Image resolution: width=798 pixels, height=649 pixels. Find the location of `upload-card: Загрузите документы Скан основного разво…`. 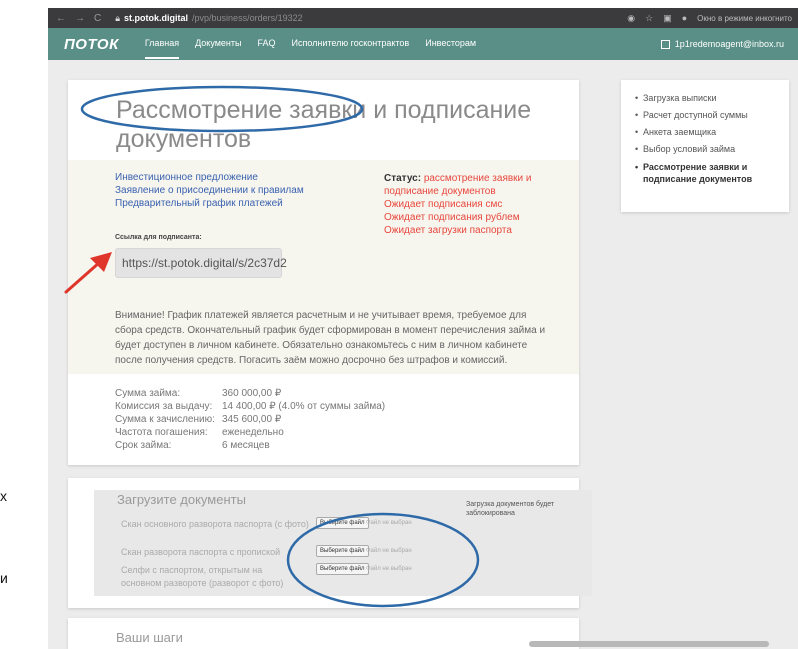

upload-card: Загрузите документы Скан основного разво… is located at coordinates (330, 543).